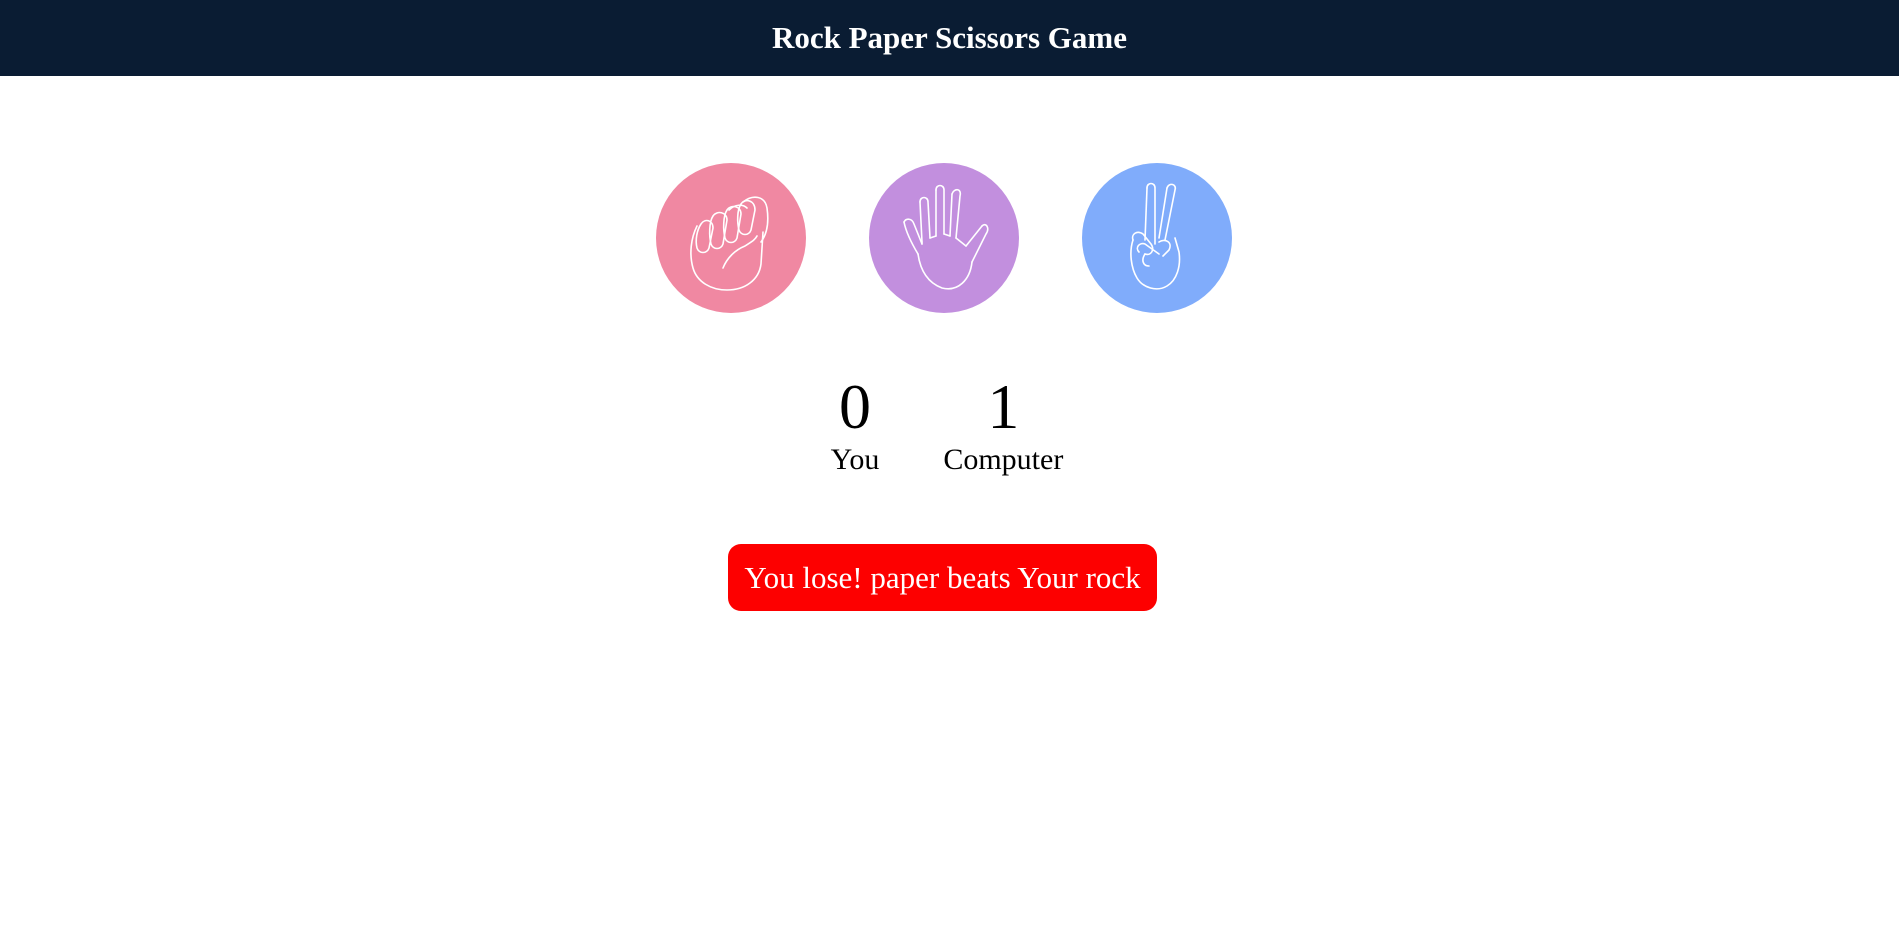  Describe the element at coordinates (942, 577) in the screenshot. I see `result-message: You lose! paper beats Your rock` at that location.